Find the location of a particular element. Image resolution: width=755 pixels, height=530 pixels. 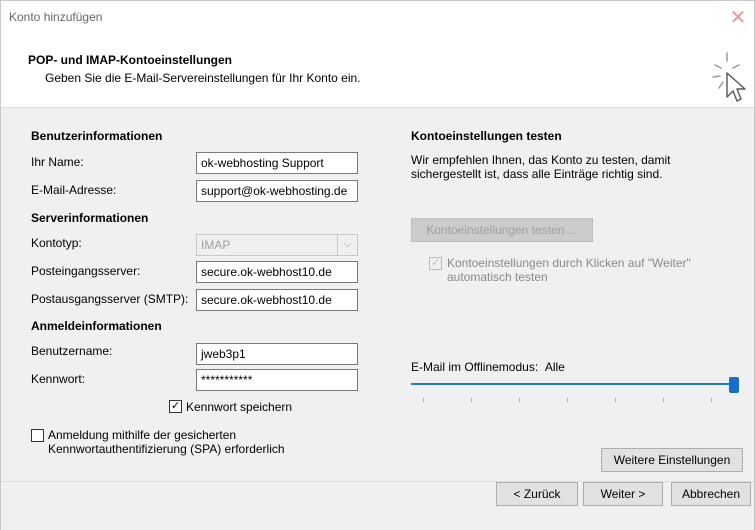

account-type-select: IMAP ⌵ is located at coordinates (277, 245).